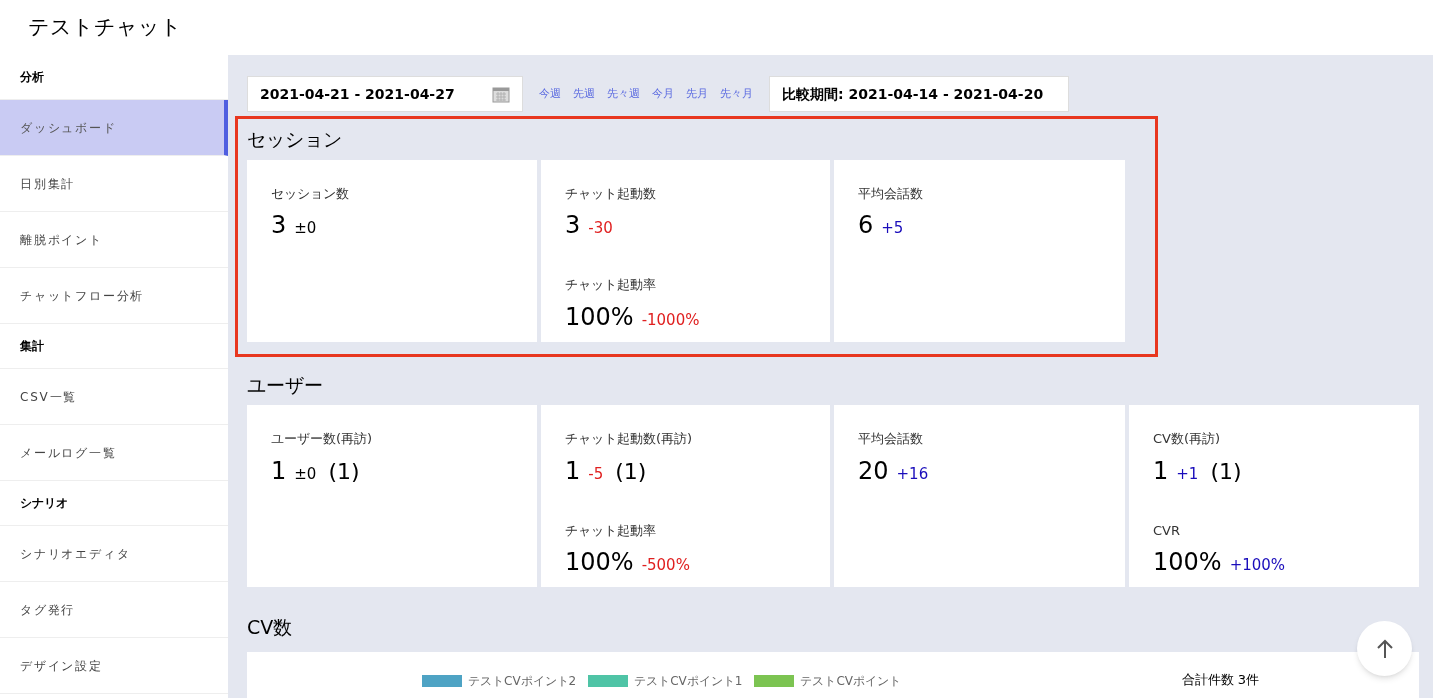 This screenshot has height=698, width=1433. Describe the element at coordinates (610, 193) in the screenshot. I see `metric-label: チャット起動数` at that location.